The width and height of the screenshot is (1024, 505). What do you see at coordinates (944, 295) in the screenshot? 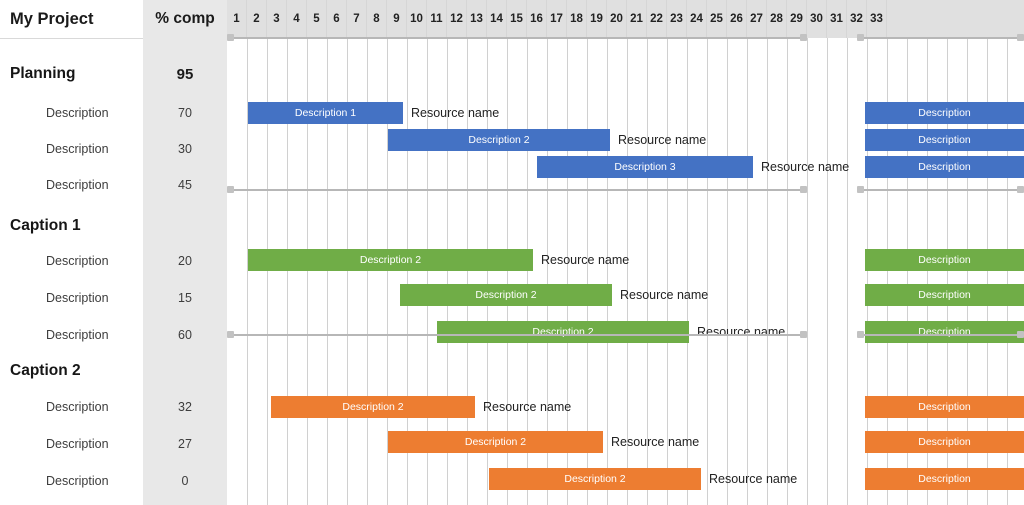
I see `task-bar-continuation-caption-1-2: Description` at bounding box center [944, 295].